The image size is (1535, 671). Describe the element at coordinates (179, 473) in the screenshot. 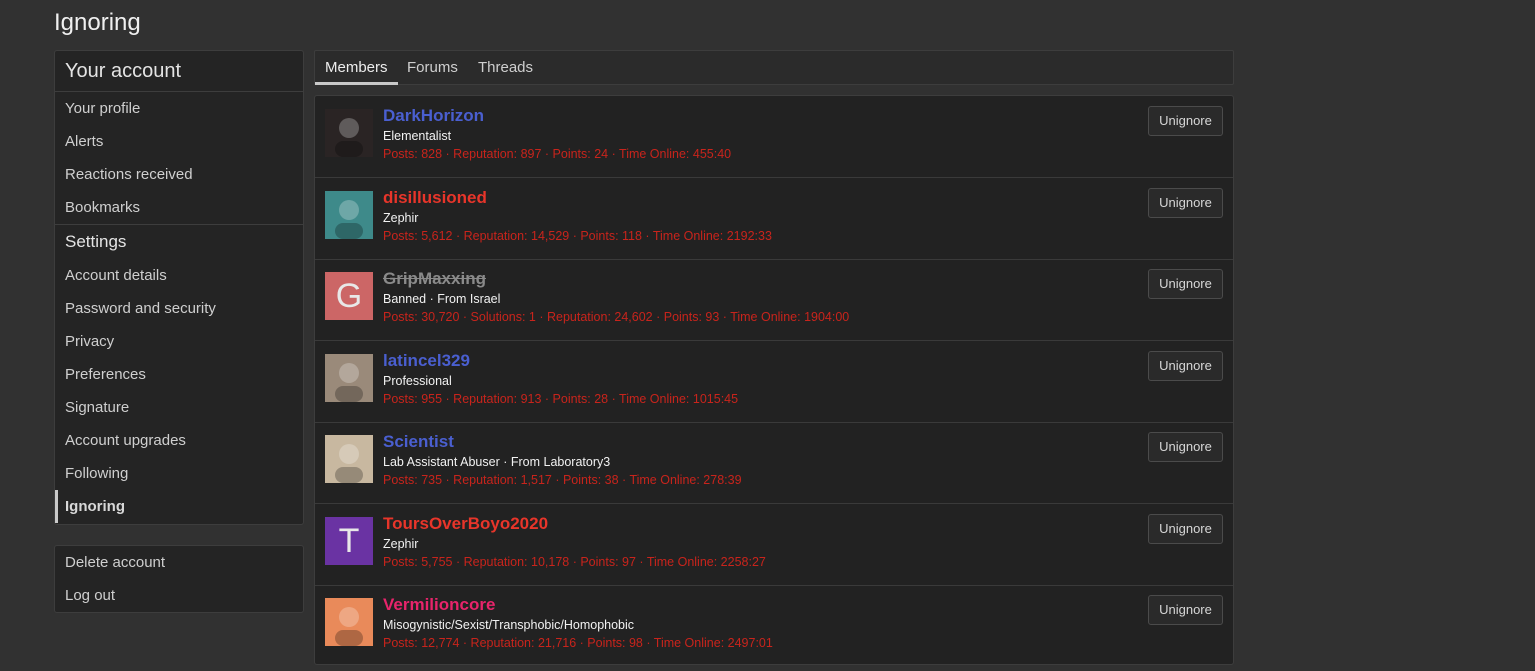

I see `sidebar-item-following: Following` at that location.